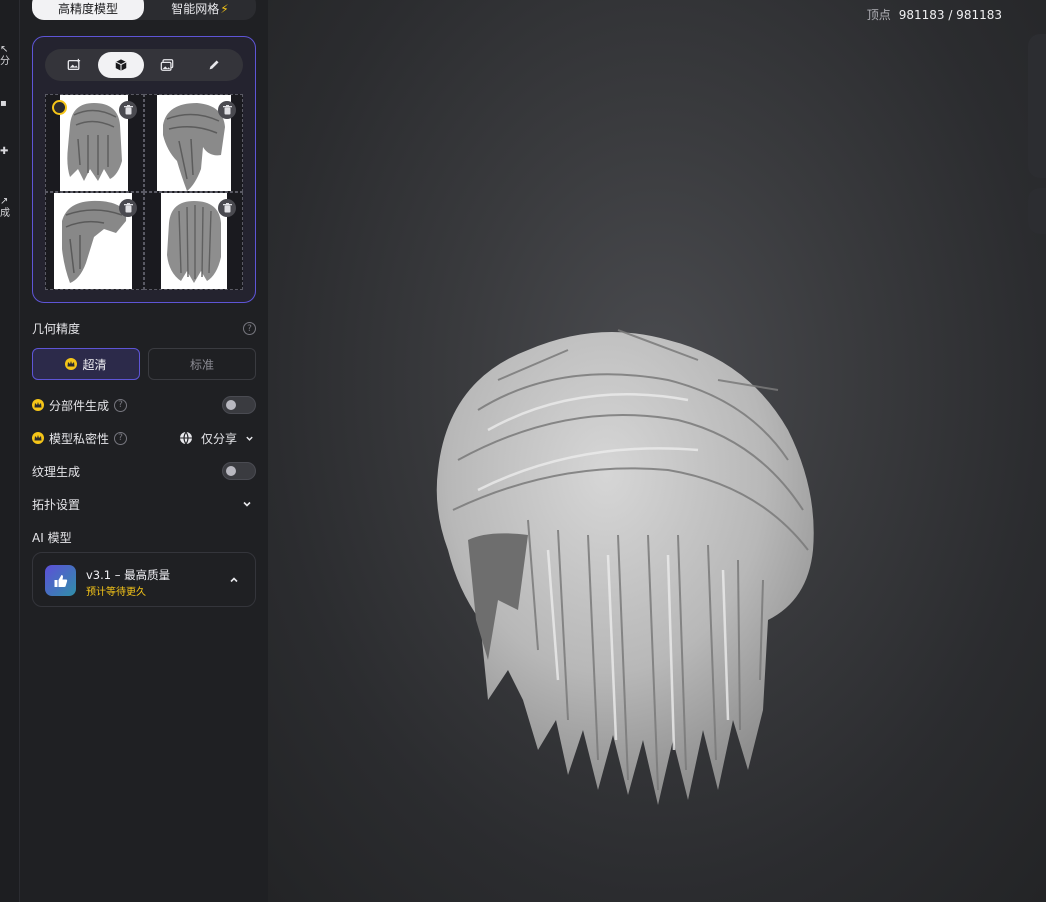 The width and height of the screenshot is (1046, 902). What do you see at coordinates (1037, 106) in the screenshot?
I see `viewport-toolbar` at bounding box center [1037, 106].